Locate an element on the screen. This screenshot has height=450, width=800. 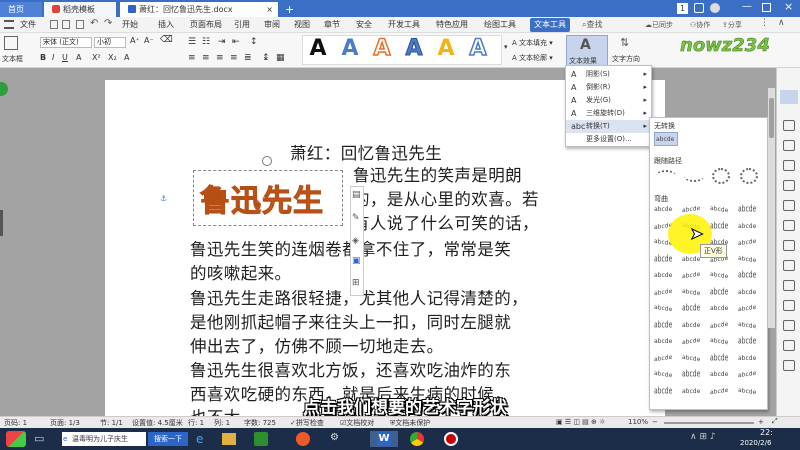
search-button: ⌕查找 is located at coordinates (592, 24).